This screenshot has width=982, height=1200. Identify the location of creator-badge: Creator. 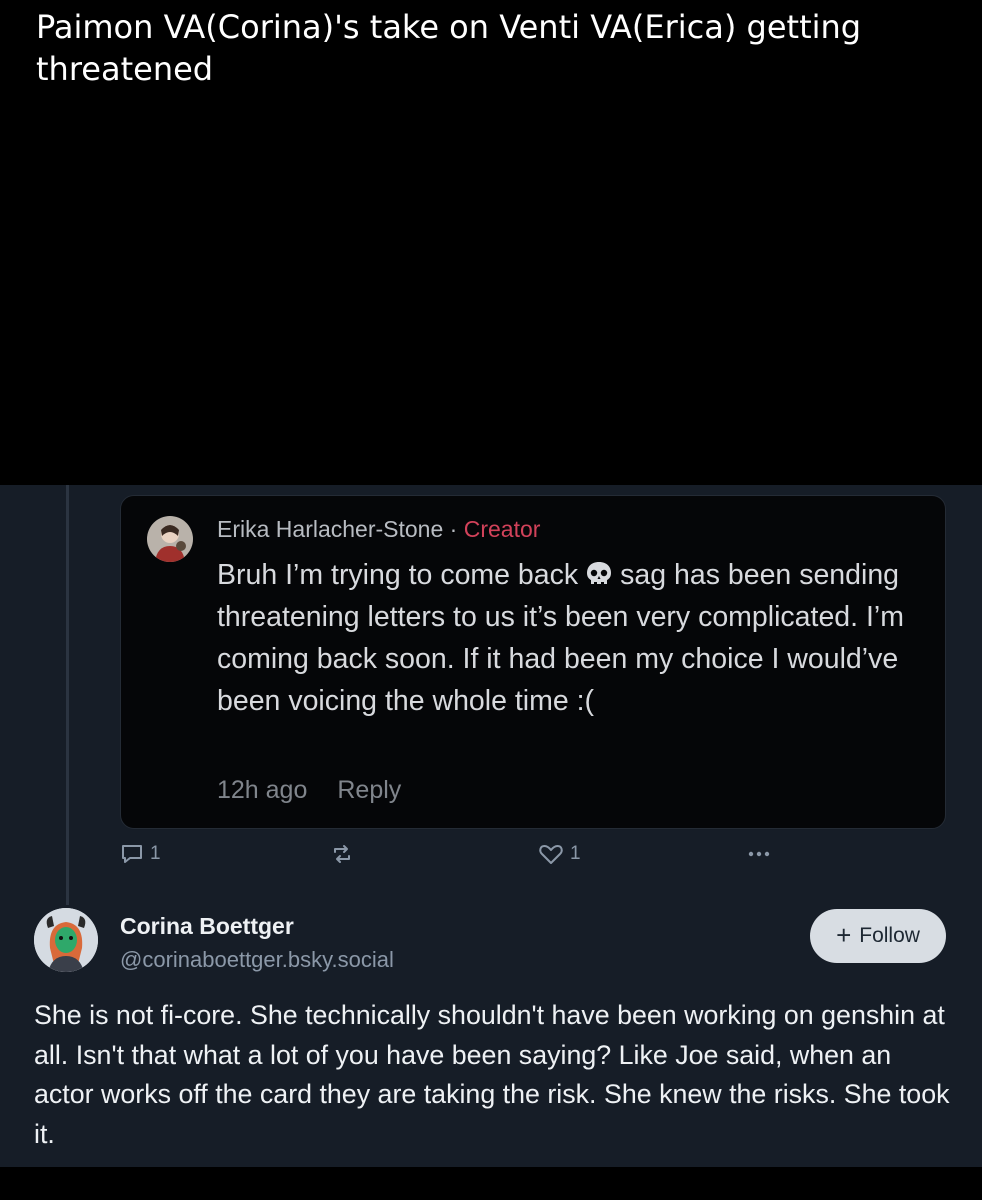
(502, 529).